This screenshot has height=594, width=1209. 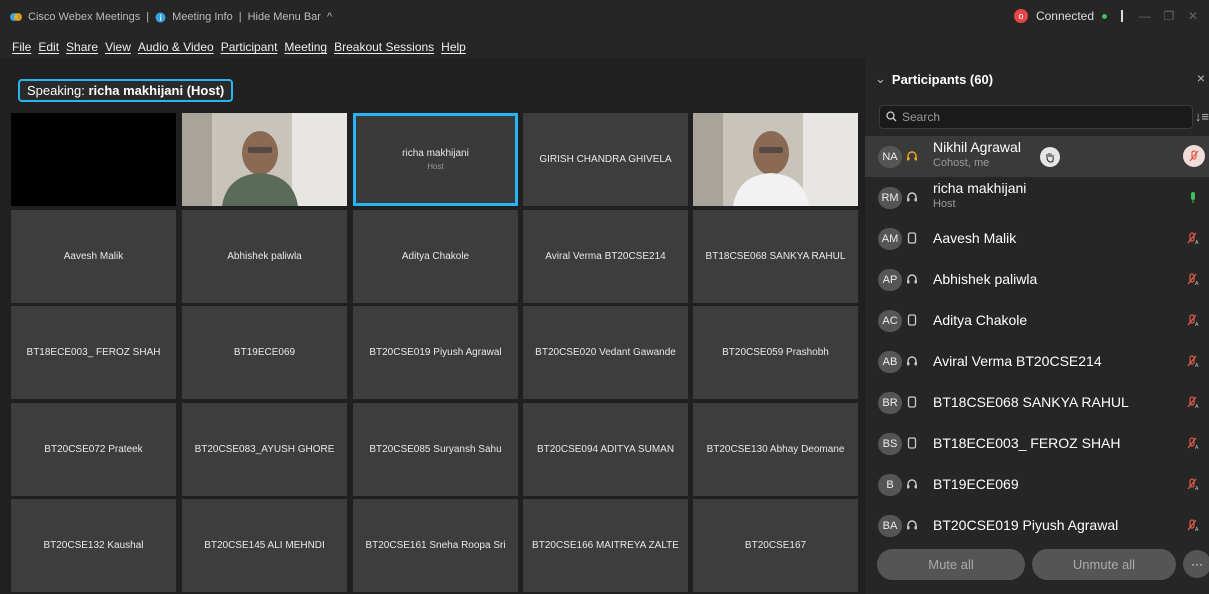 I want to click on participants-header: ⌄ Participants (60), so click(x=934, y=79).